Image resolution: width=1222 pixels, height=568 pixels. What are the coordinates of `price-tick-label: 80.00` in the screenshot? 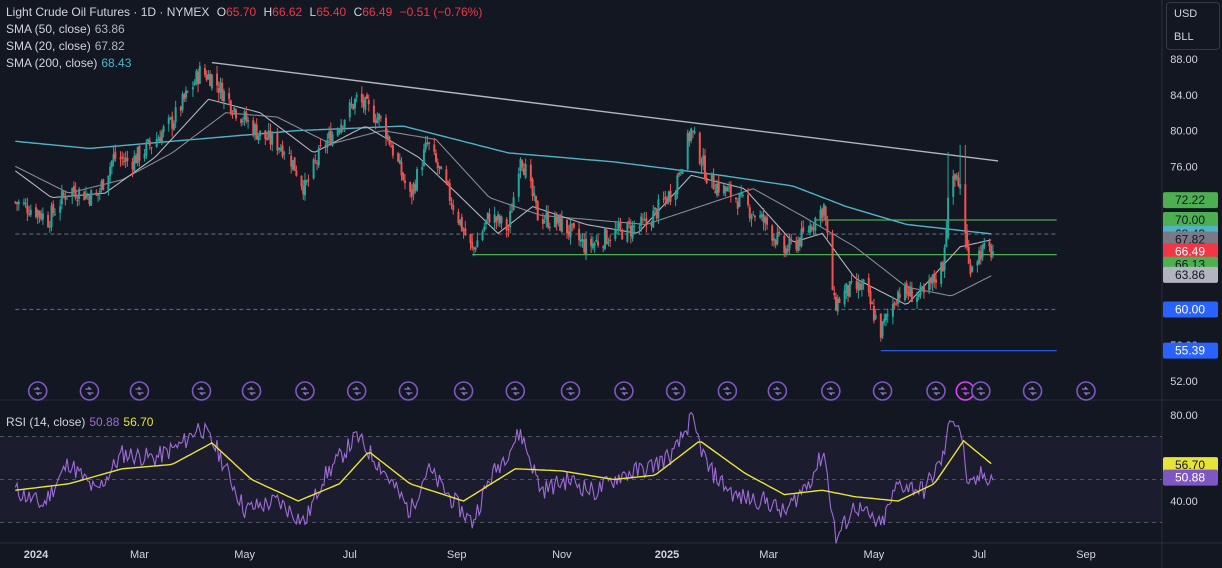 It's located at (1184, 132).